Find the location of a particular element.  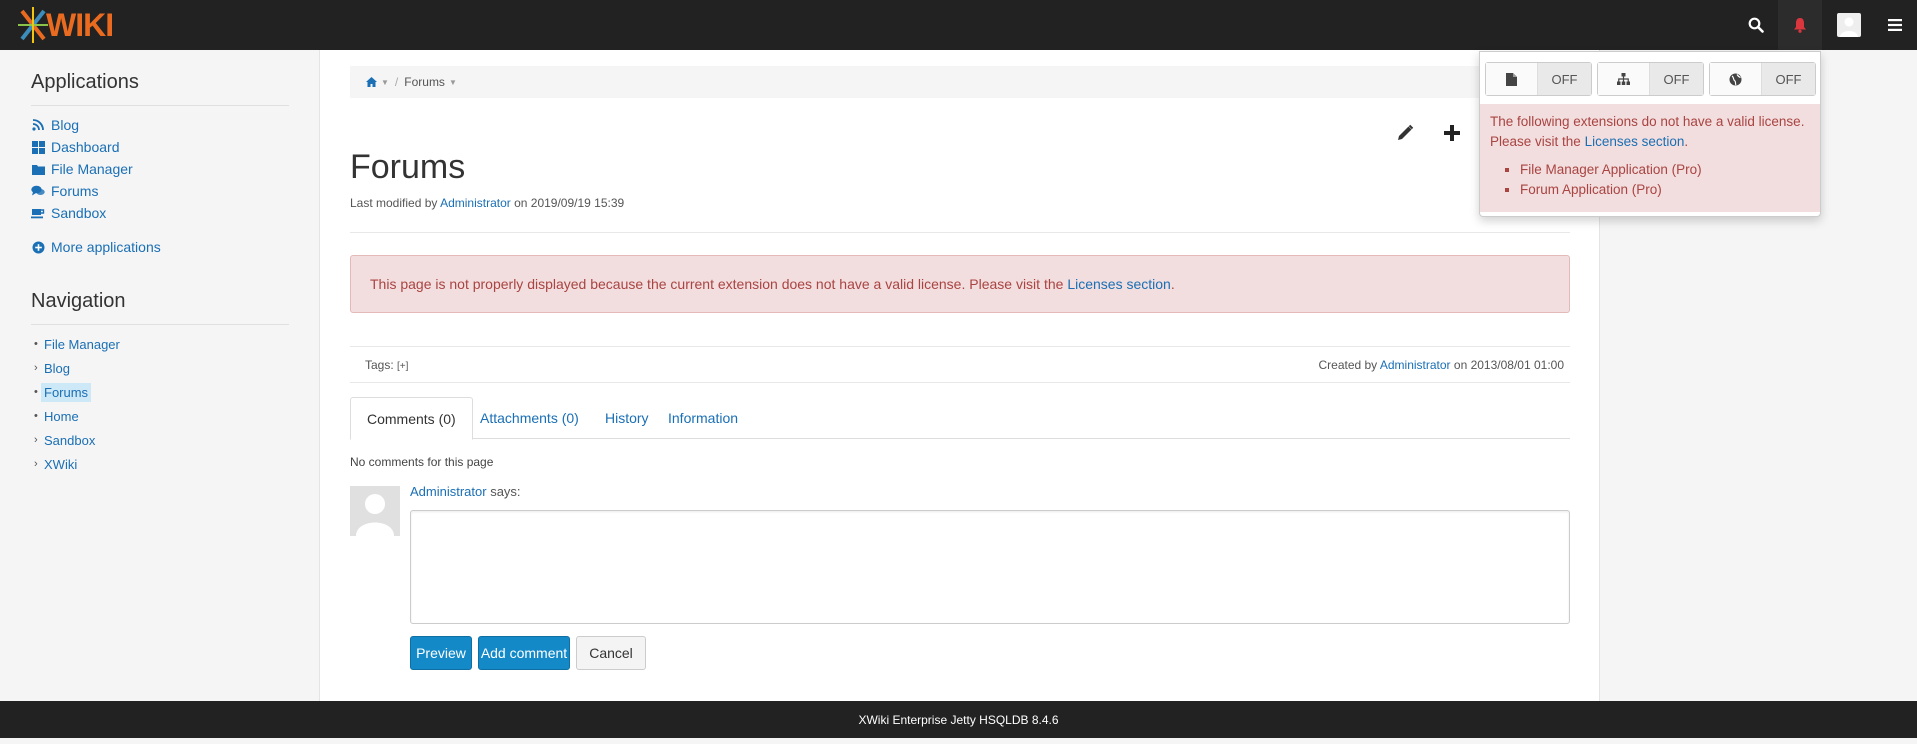

app-link-forums: Forums is located at coordinates (64, 191).